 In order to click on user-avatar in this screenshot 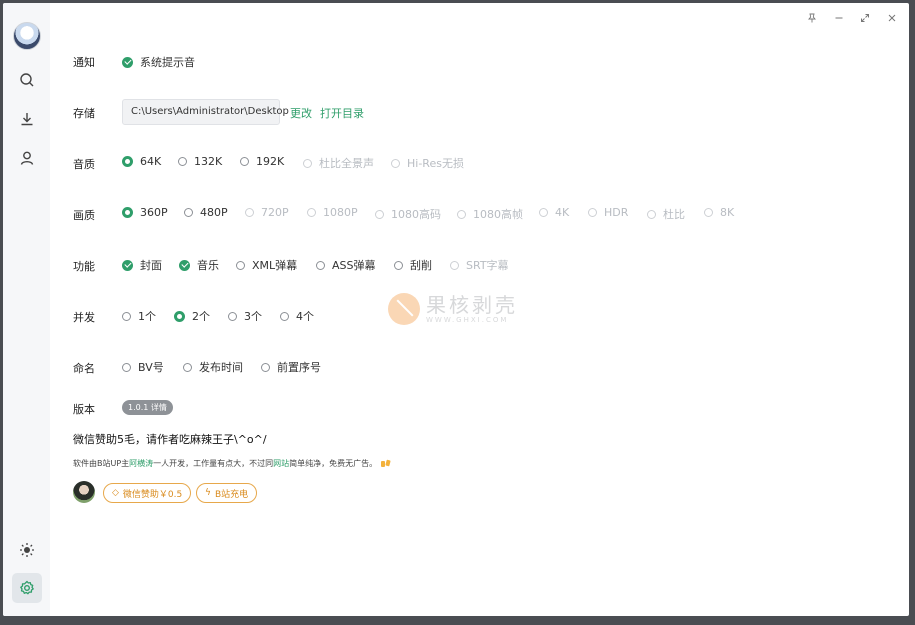, I will do `click(27, 36)`.